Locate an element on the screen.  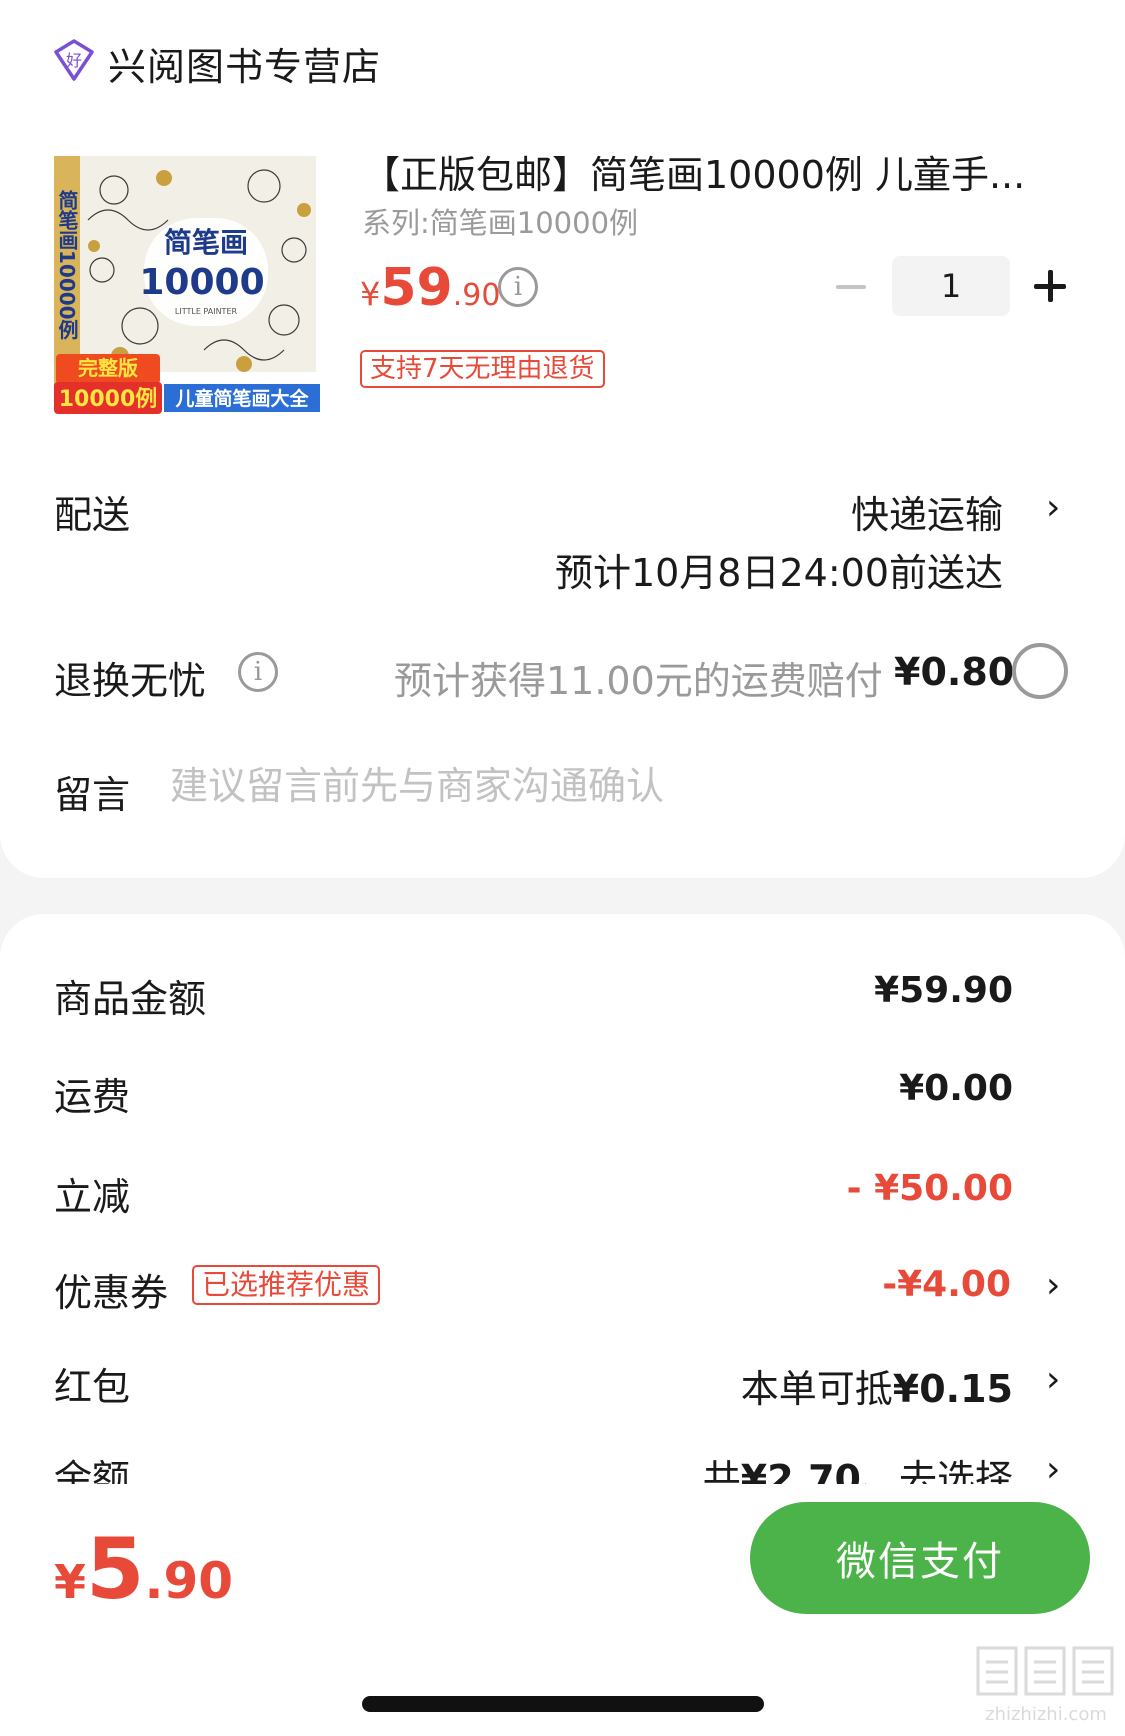
quantity-decrease-button is located at coordinates (852, 286).